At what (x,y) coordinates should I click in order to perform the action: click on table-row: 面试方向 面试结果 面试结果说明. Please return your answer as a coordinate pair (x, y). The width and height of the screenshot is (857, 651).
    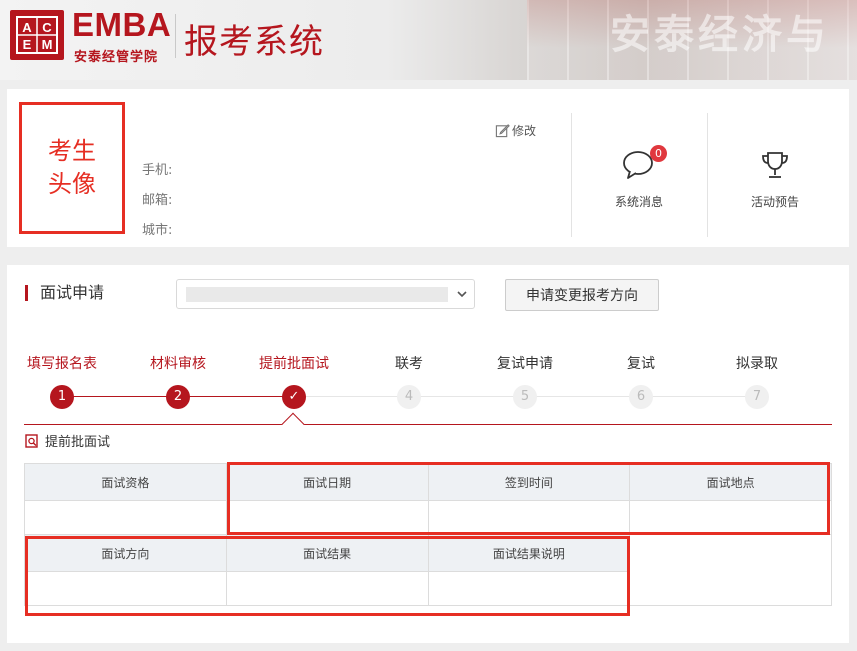
    Looking at the image, I should click on (428, 553).